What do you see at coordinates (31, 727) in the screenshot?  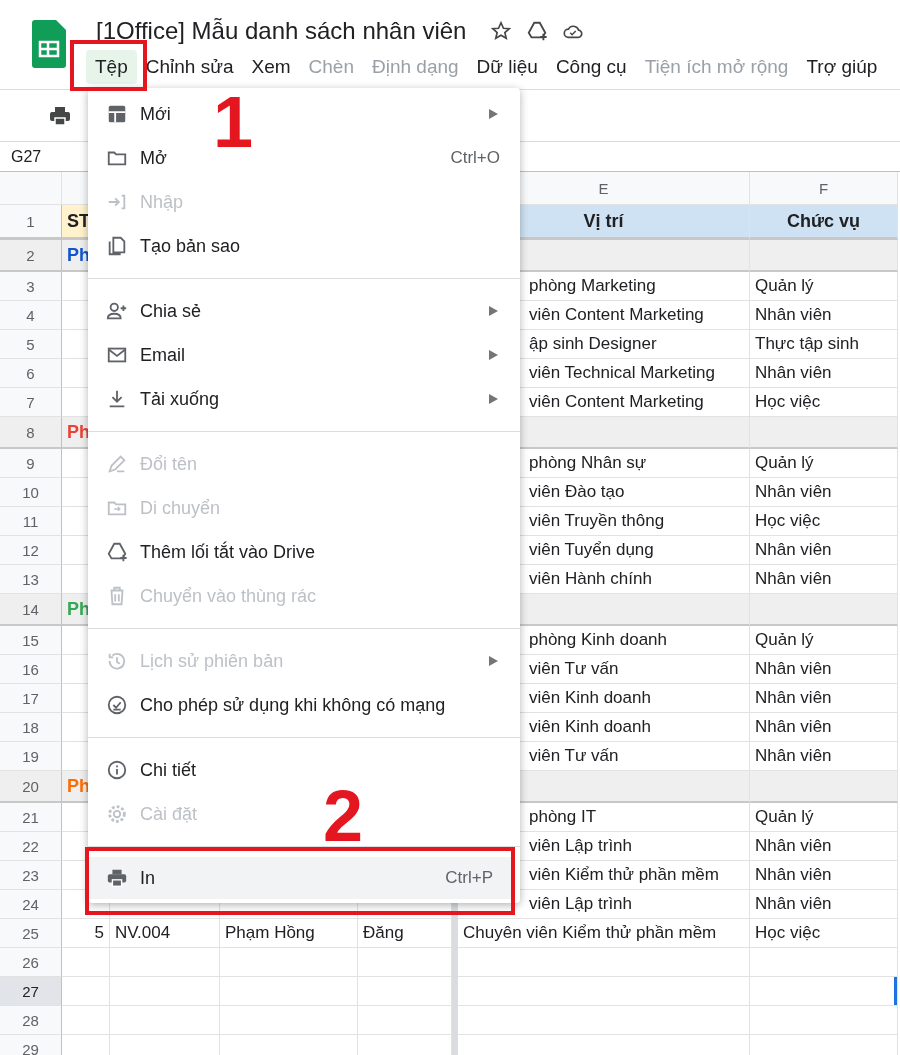 I see `row-number: 18` at bounding box center [31, 727].